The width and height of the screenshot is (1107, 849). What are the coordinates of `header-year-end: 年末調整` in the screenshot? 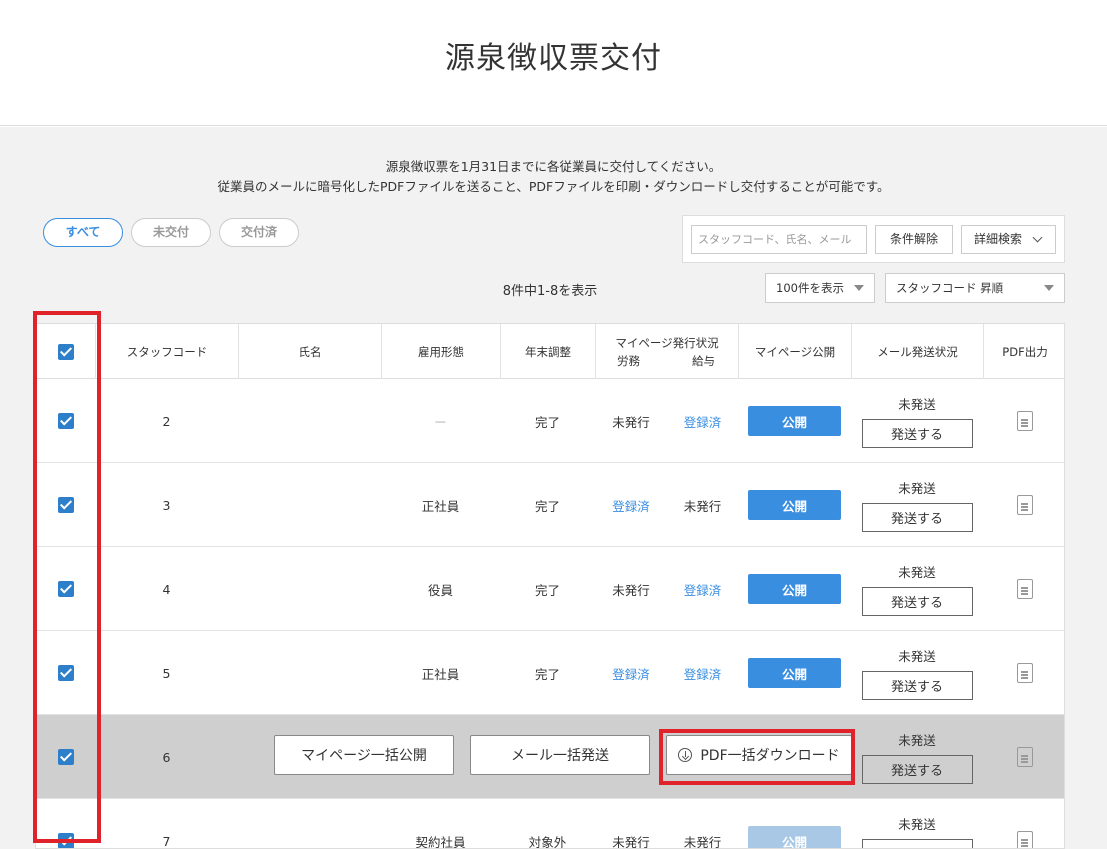 It's located at (547, 351).